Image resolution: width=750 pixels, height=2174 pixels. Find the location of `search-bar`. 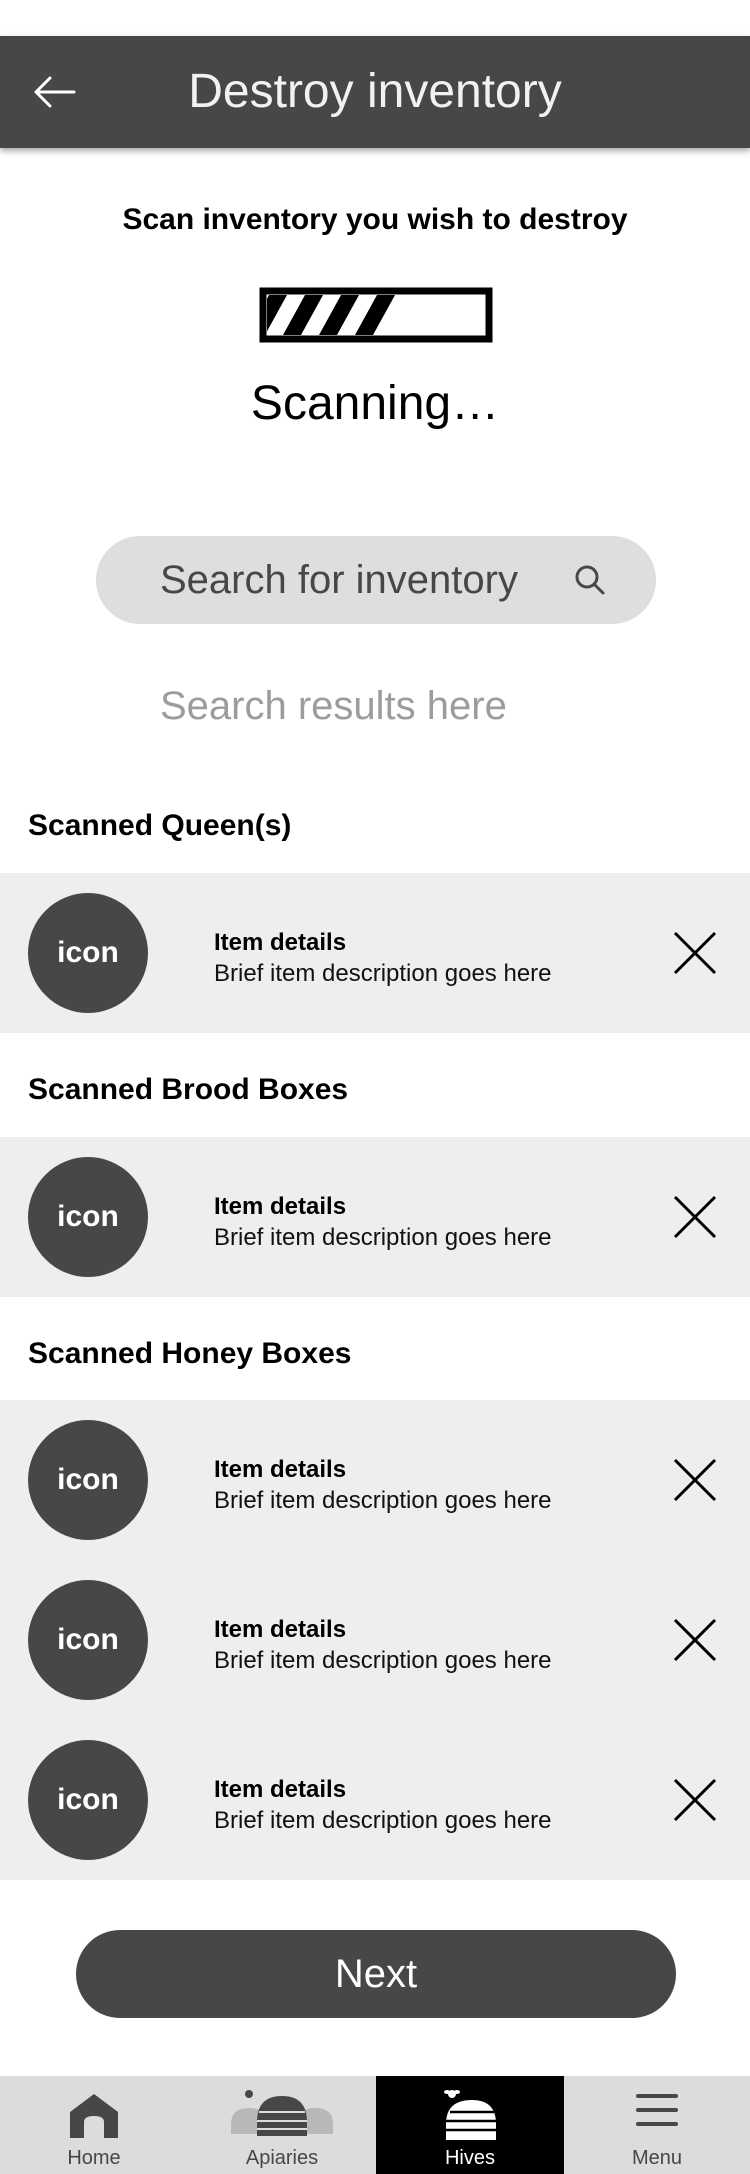

search-bar is located at coordinates (376, 580).